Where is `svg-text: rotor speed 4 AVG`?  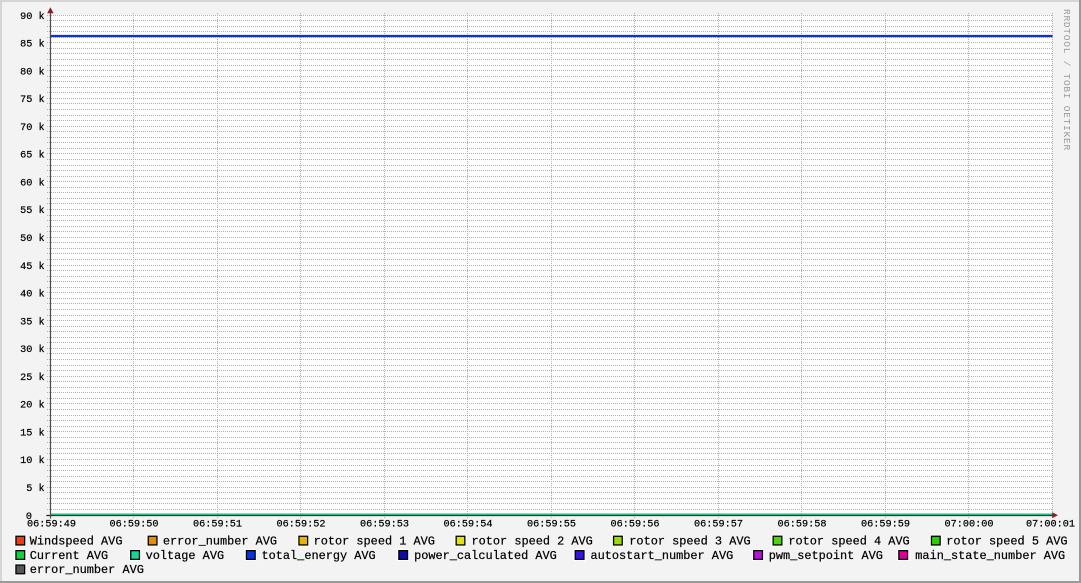
svg-text: rotor speed 4 AVG is located at coordinates (848, 541).